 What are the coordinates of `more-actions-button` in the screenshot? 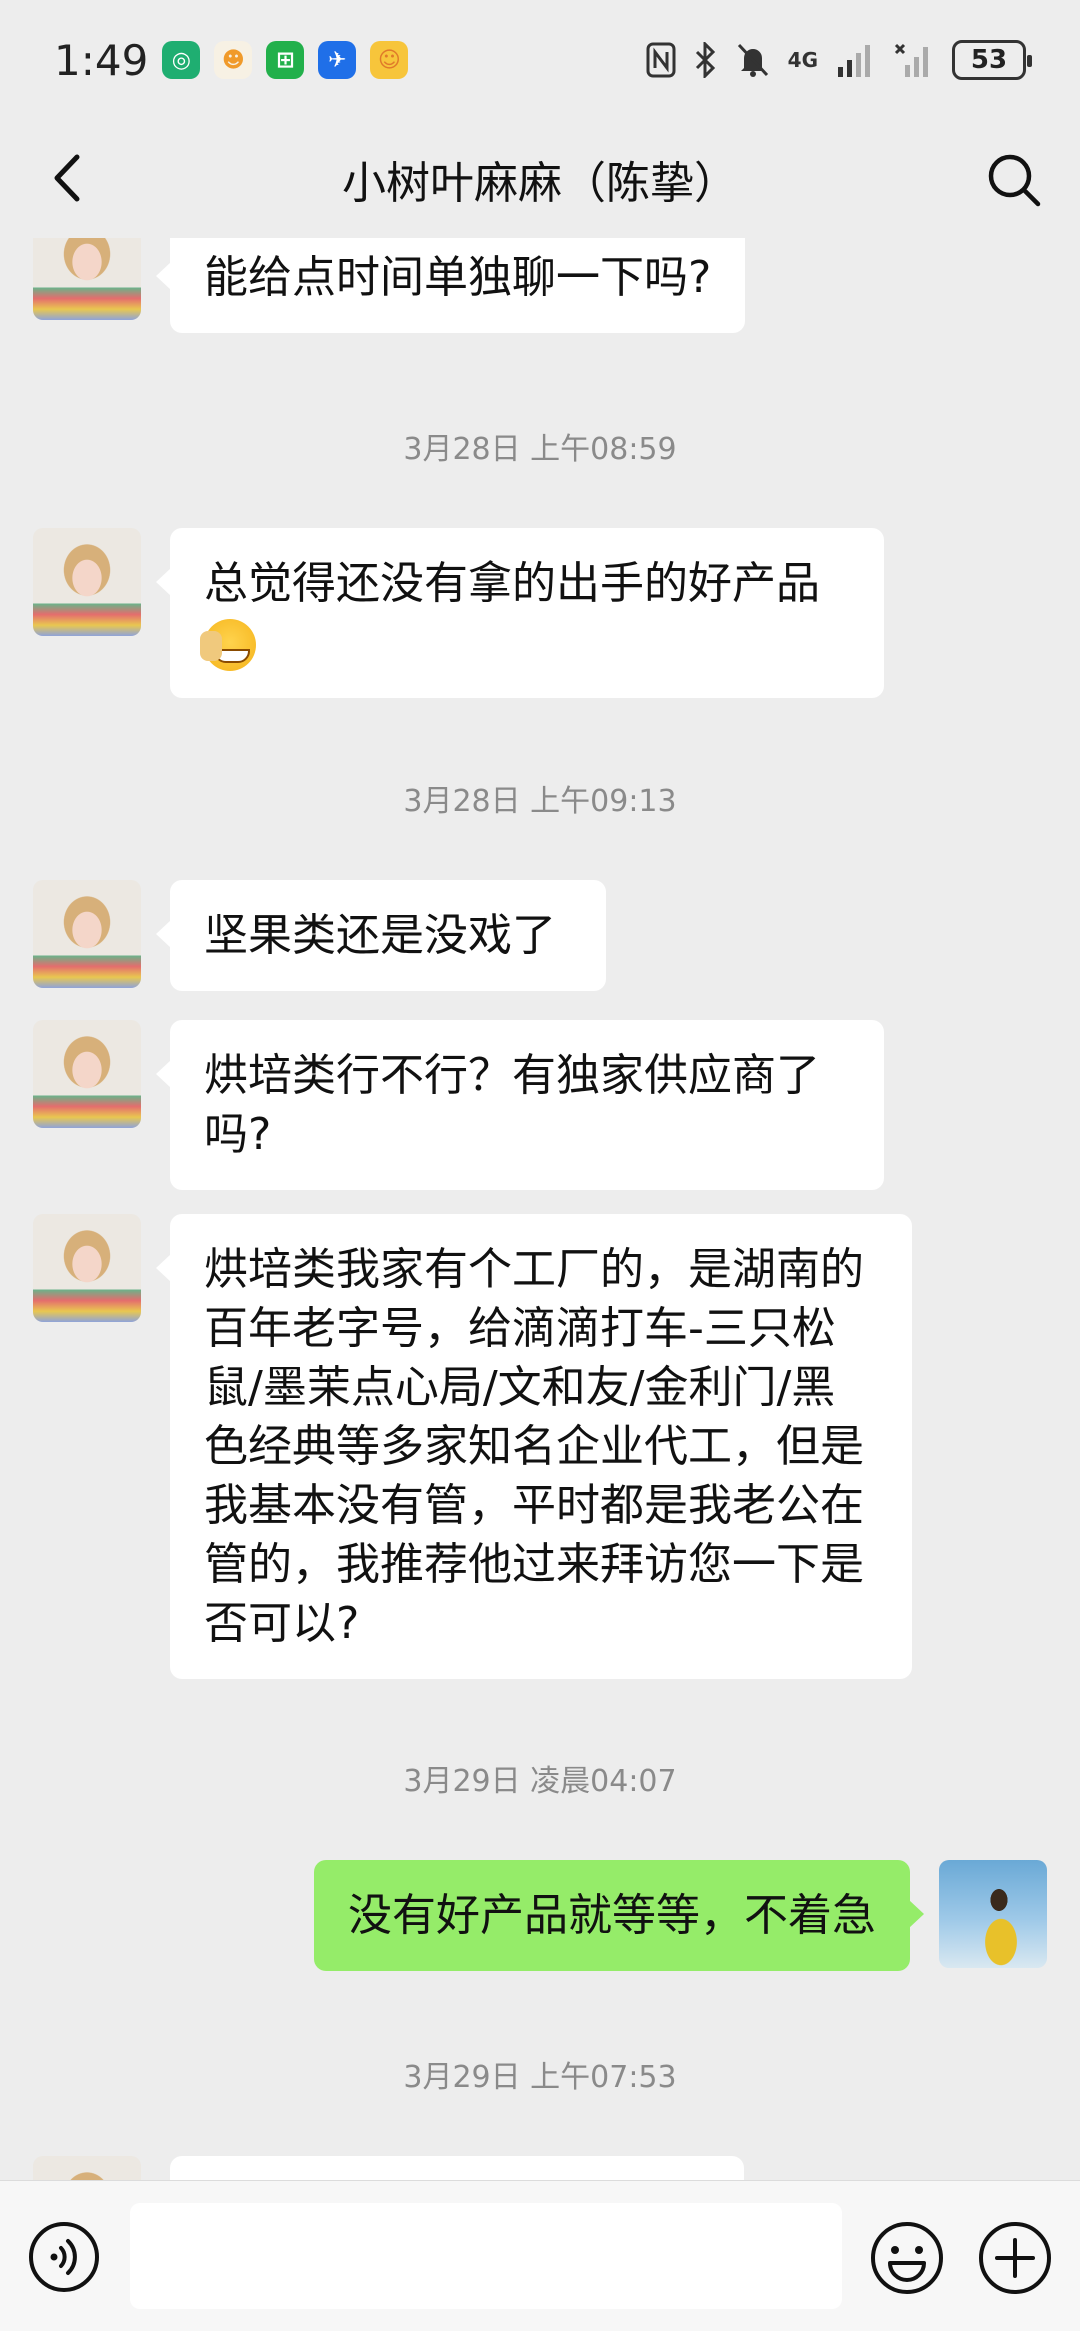 It's located at (1015, 2258).